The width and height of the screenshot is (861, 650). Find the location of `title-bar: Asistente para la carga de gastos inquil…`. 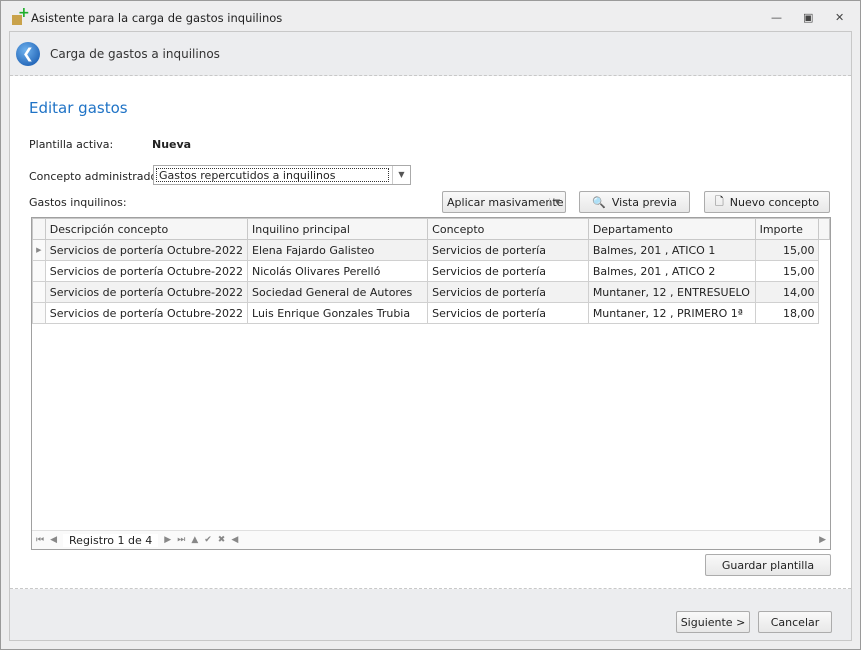

title-bar: Asistente para la carga de gastos inquil… is located at coordinates (430, 18).